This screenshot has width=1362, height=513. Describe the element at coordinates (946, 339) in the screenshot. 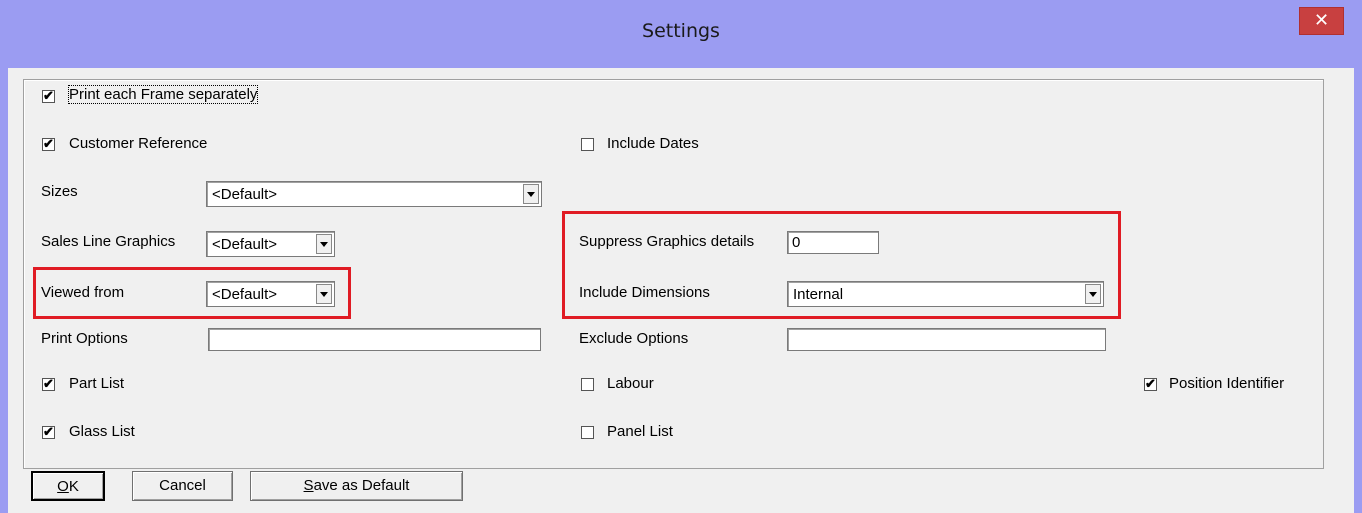

I see `exclude-options-input` at that location.